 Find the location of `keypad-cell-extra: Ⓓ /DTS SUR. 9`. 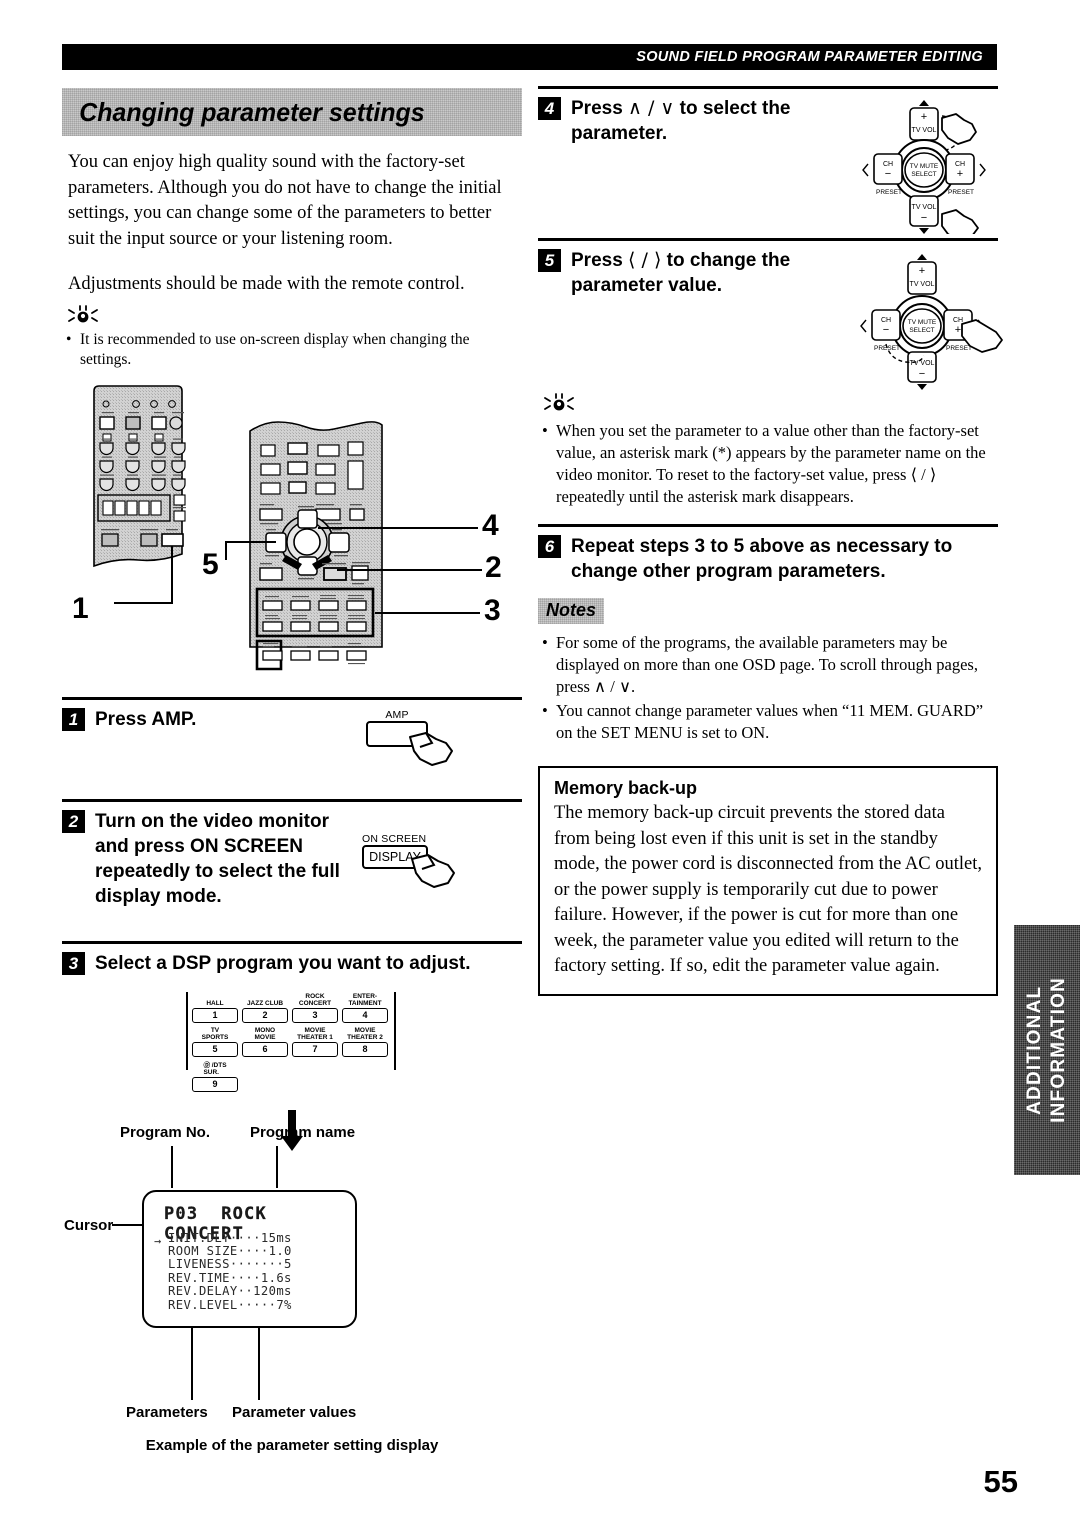

keypad-cell-extra: Ⓓ /DTS SUR. 9 is located at coordinates (215, 1076).